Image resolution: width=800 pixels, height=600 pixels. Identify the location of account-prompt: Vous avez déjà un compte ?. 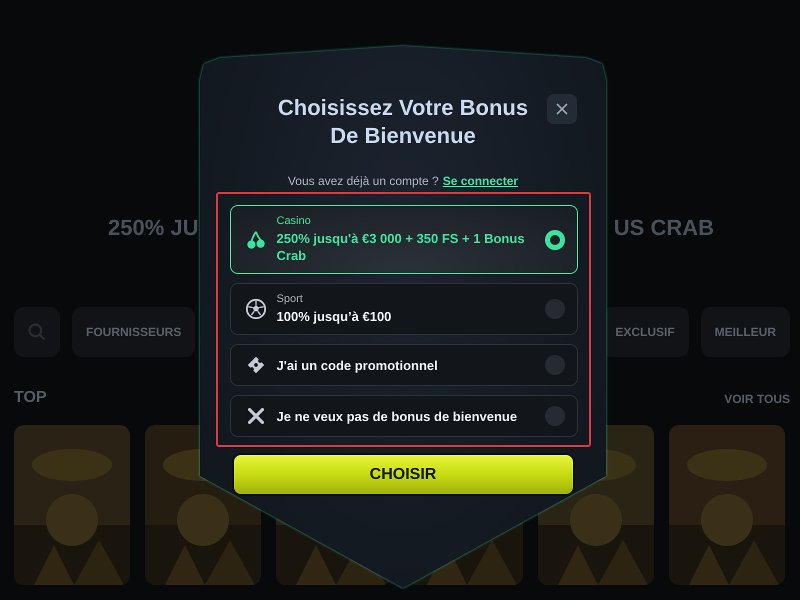
(363, 181).